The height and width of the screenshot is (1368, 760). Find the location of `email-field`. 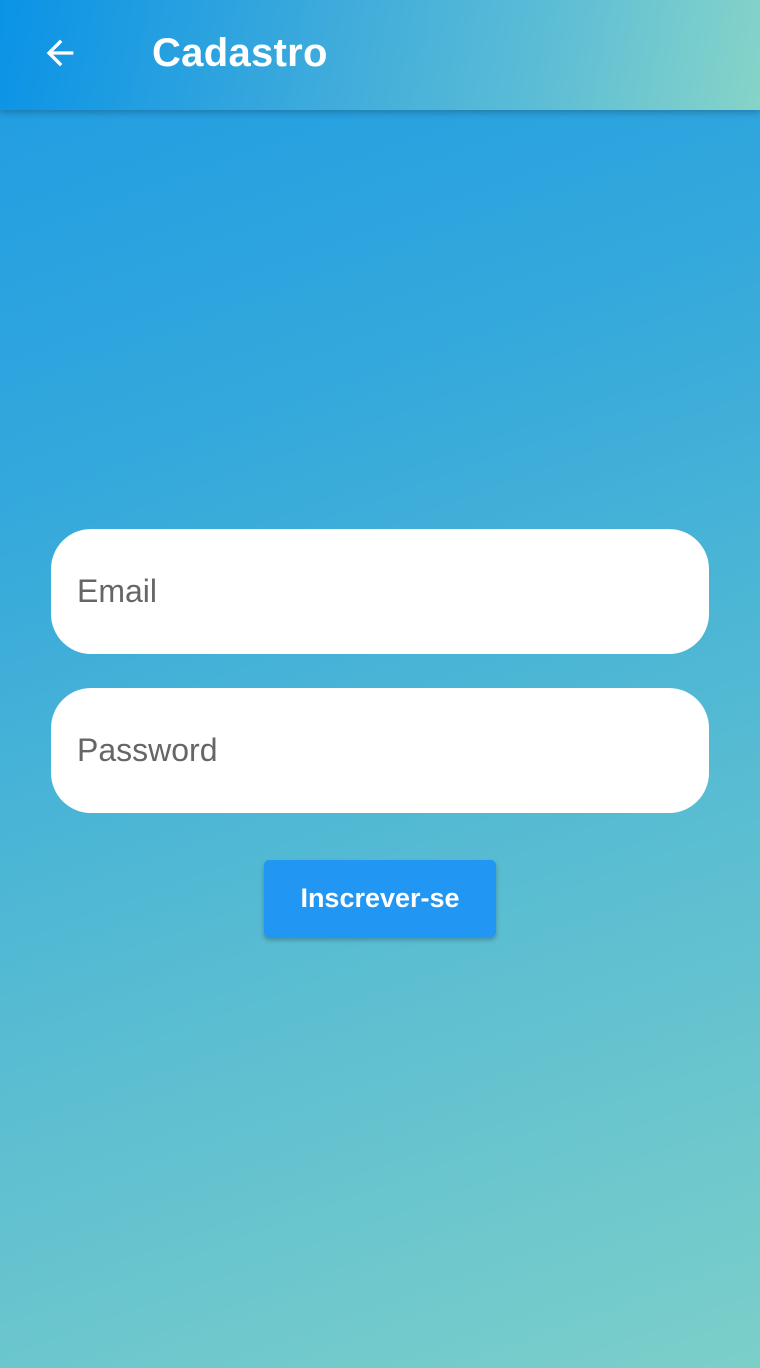

email-field is located at coordinates (393, 591).